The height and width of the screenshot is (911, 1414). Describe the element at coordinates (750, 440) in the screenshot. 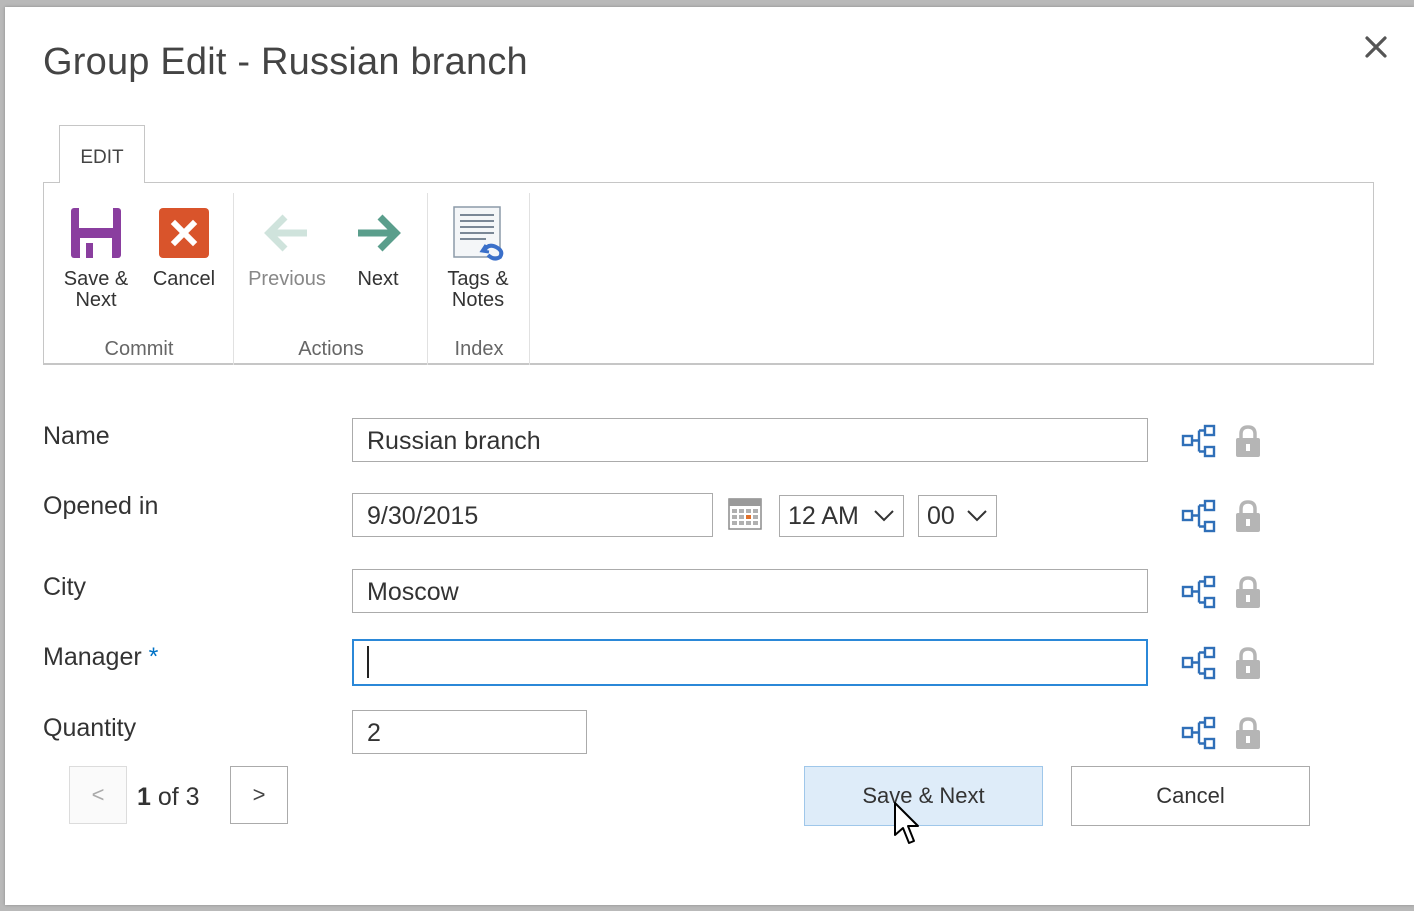

I see `name-input: Russian branch` at that location.